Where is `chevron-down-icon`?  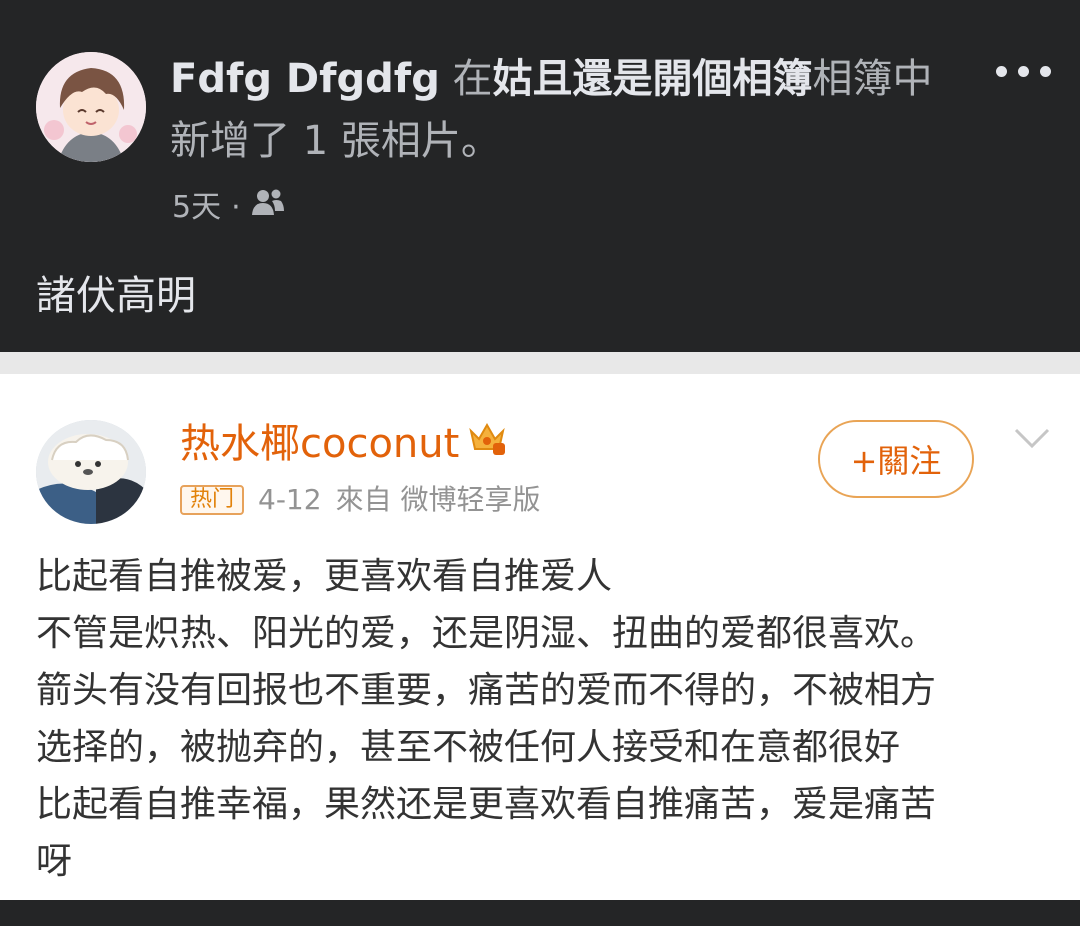
chevron-down-icon is located at coordinates (1032, 439).